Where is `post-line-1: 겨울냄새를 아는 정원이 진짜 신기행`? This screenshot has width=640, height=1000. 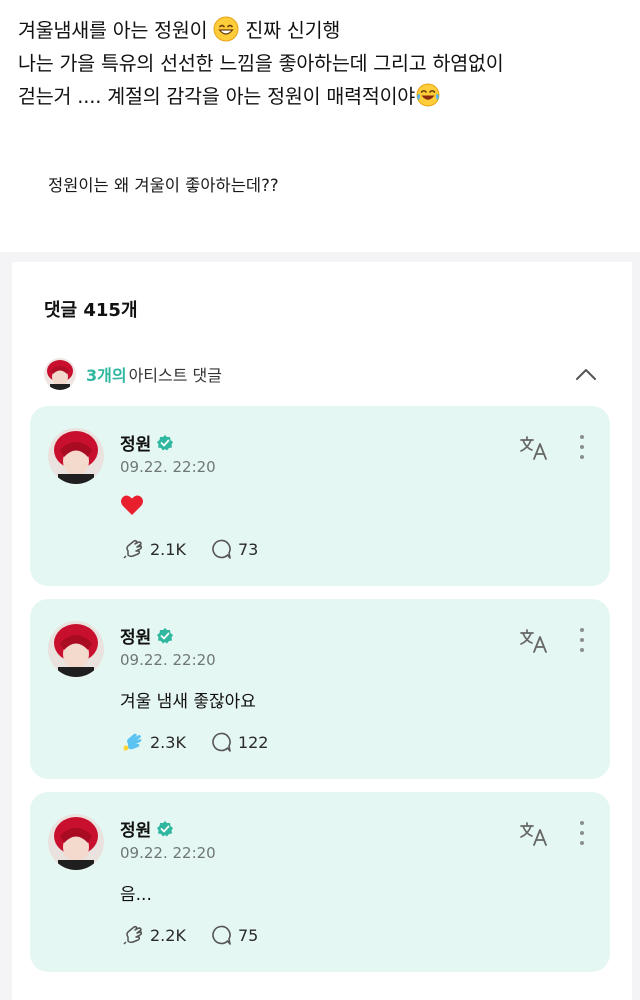 post-line-1: 겨울냄새를 아는 정원이 진짜 신기행 is located at coordinates (323, 30).